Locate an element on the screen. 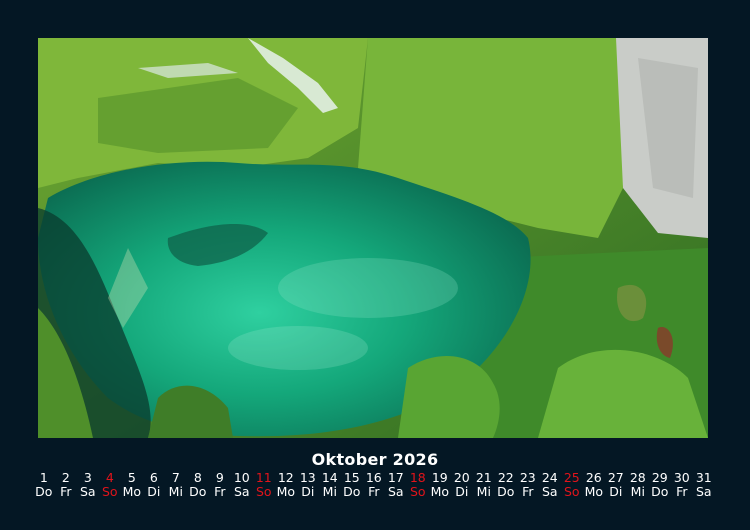 This screenshot has width=750, height=530. calendar-day: 12 Mo is located at coordinates (286, 485).